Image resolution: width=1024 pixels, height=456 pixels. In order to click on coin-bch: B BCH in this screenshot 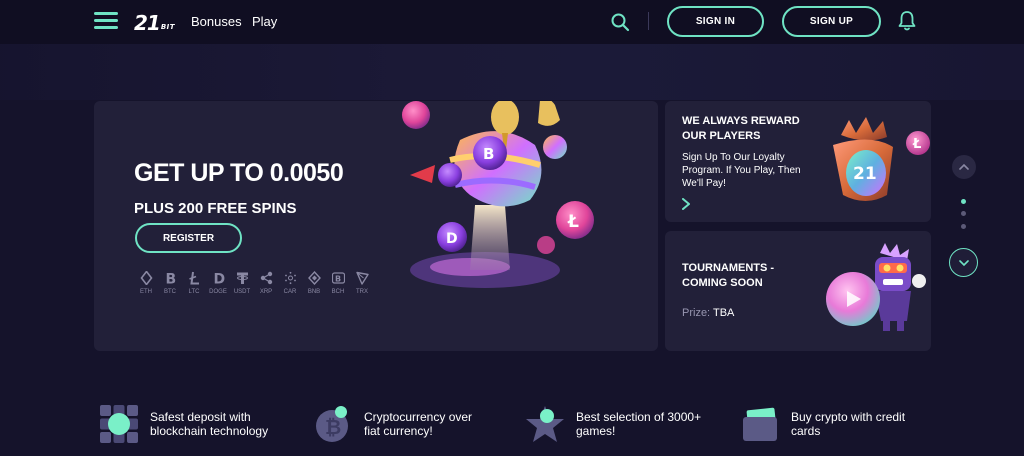, I will do `click(338, 283)`.